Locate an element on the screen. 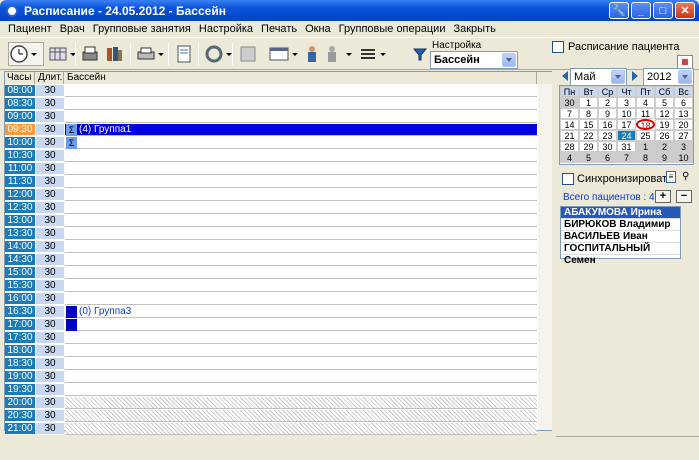 The image size is (699, 460). calendar-day: 25 is located at coordinates (645, 135).